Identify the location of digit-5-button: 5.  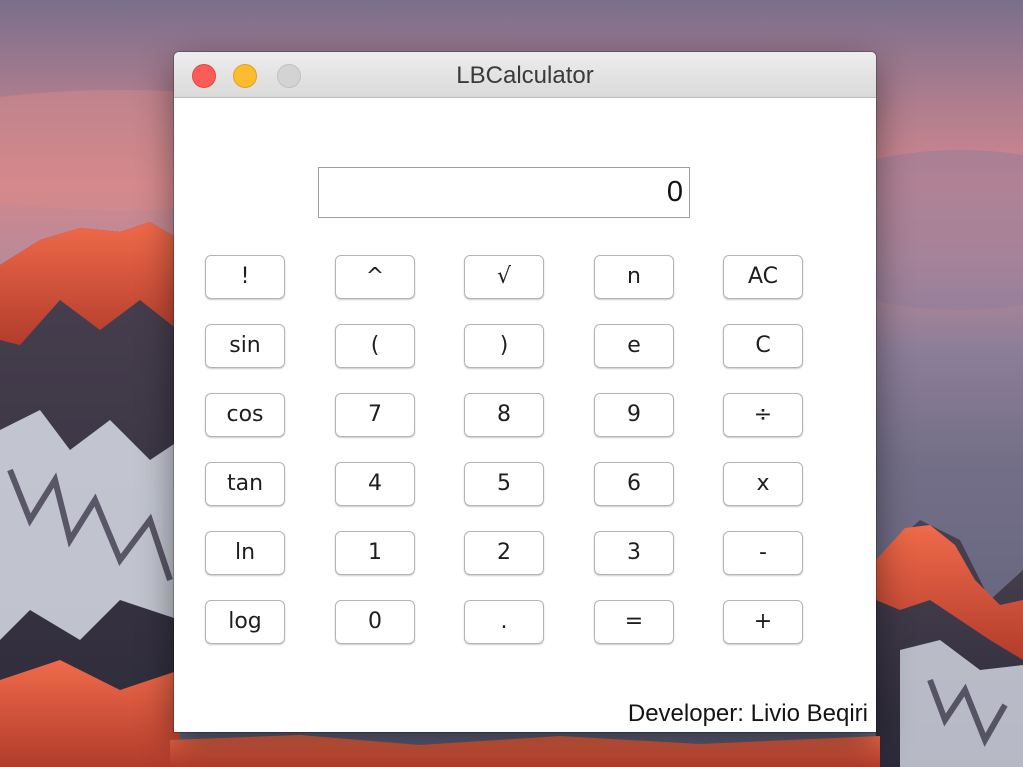
(504, 484).